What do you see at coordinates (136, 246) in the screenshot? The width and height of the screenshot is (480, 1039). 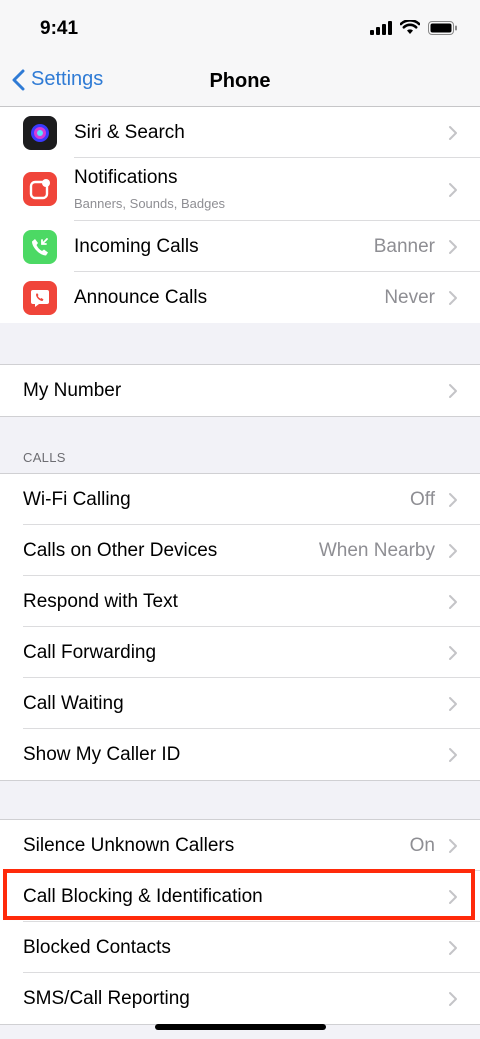 I see `row-label: Incoming Calls` at bounding box center [136, 246].